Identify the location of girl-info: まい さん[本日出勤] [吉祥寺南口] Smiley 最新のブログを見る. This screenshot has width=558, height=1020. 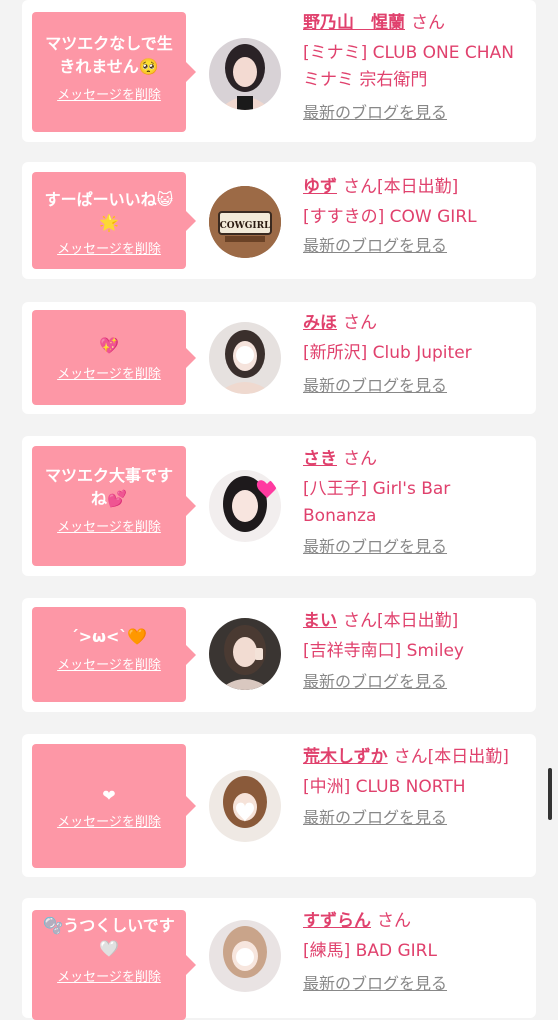
(415, 650).